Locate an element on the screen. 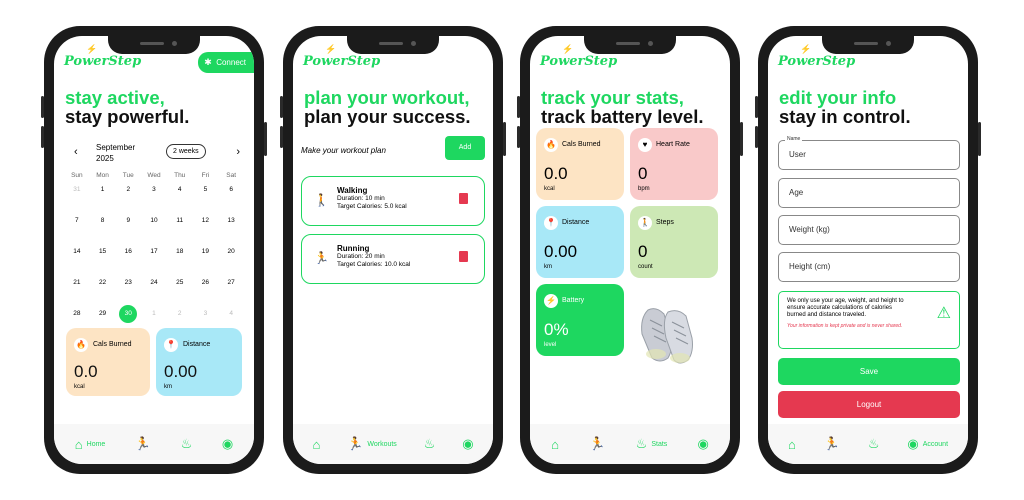 This screenshot has width=1024, height=500. calendar-day: 7 is located at coordinates (77, 231).